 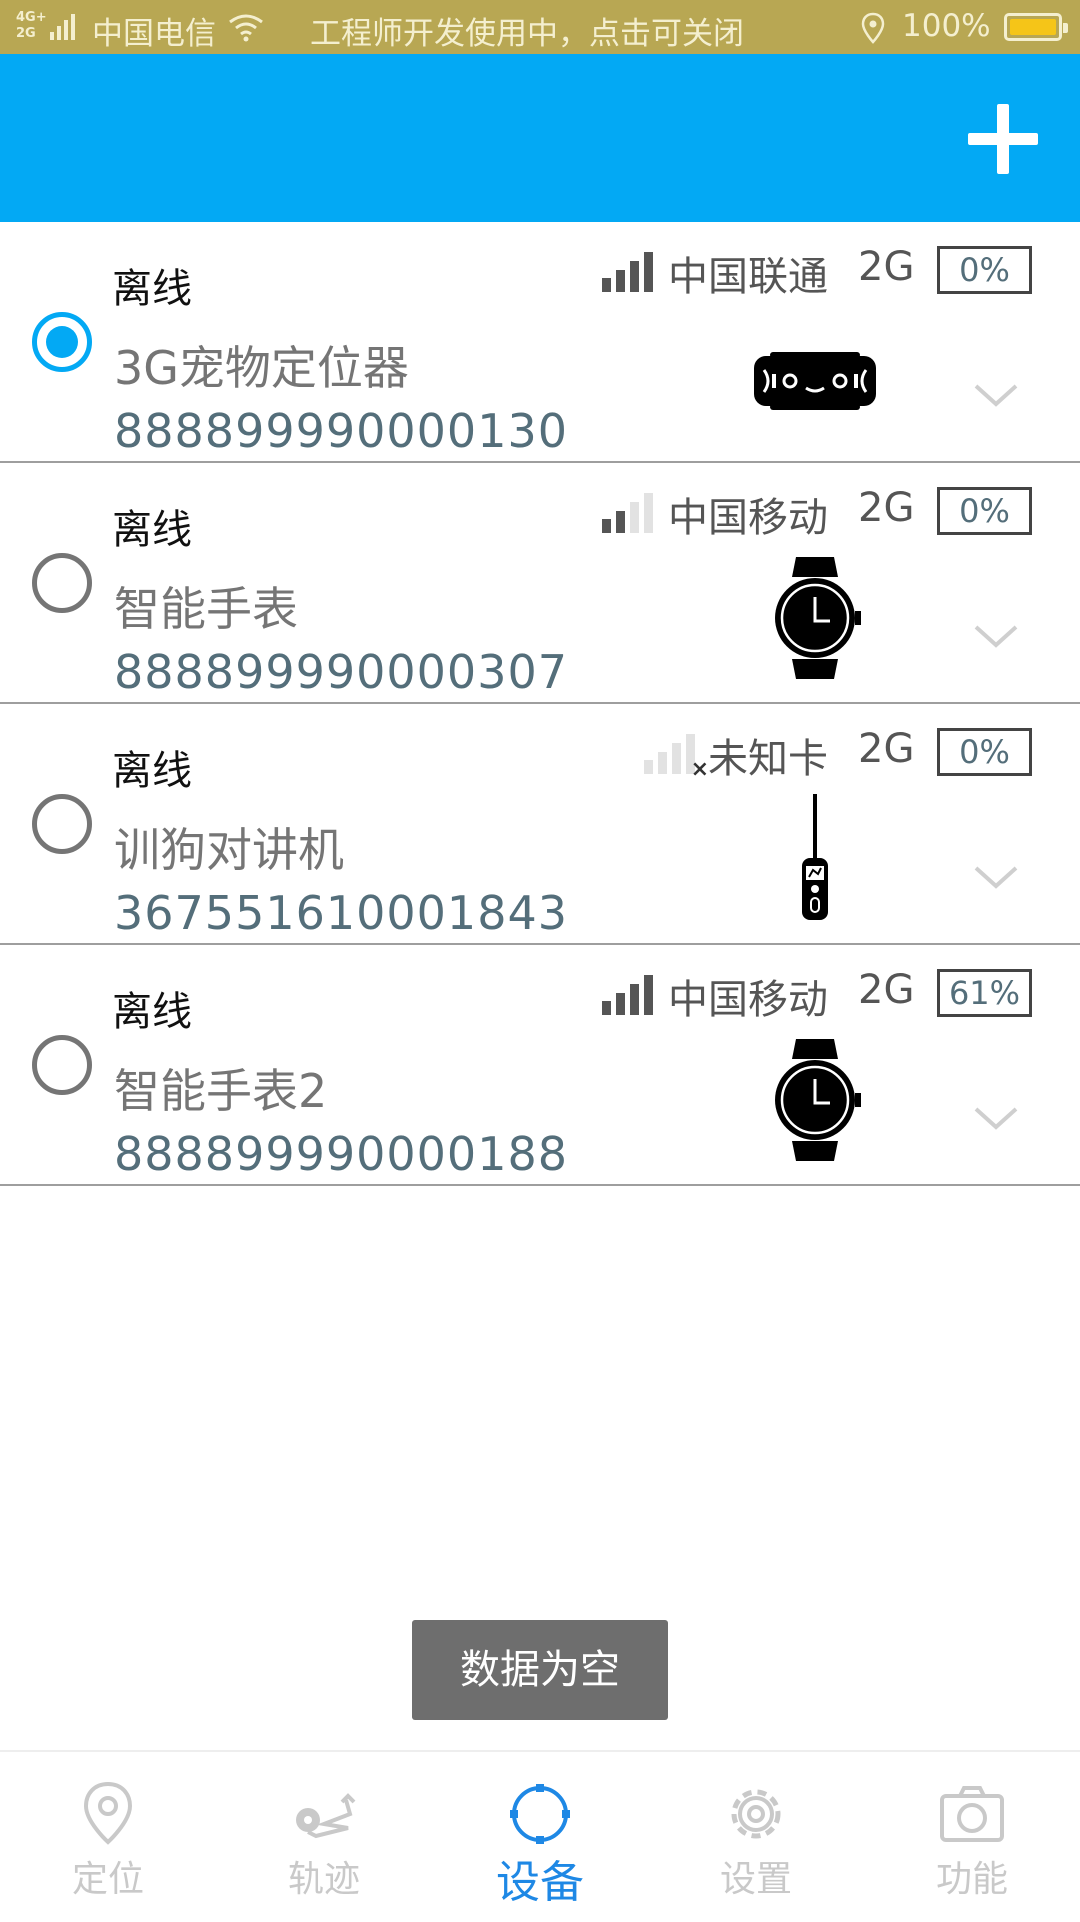 I want to click on signal-icon, so click(x=62, y=27).